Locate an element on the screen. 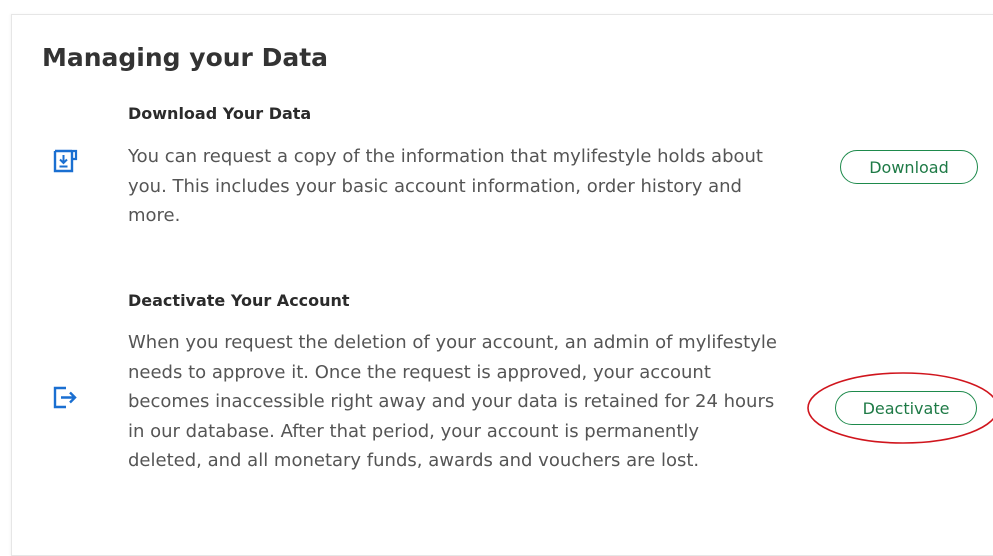 The width and height of the screenshot is (993, 556). page-title: Managing your Data is located at coordinates (185, 57).